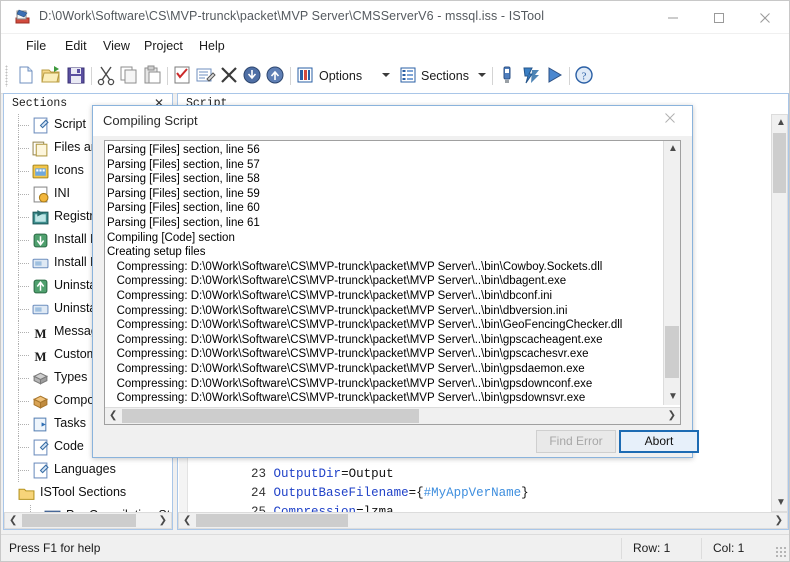 The width and height of the screenshot is (790, 562). What do you see at coordinates (40, 355) in the screenshot?
I see `custom-messages-icon: M` at bounding box center [40, 355].